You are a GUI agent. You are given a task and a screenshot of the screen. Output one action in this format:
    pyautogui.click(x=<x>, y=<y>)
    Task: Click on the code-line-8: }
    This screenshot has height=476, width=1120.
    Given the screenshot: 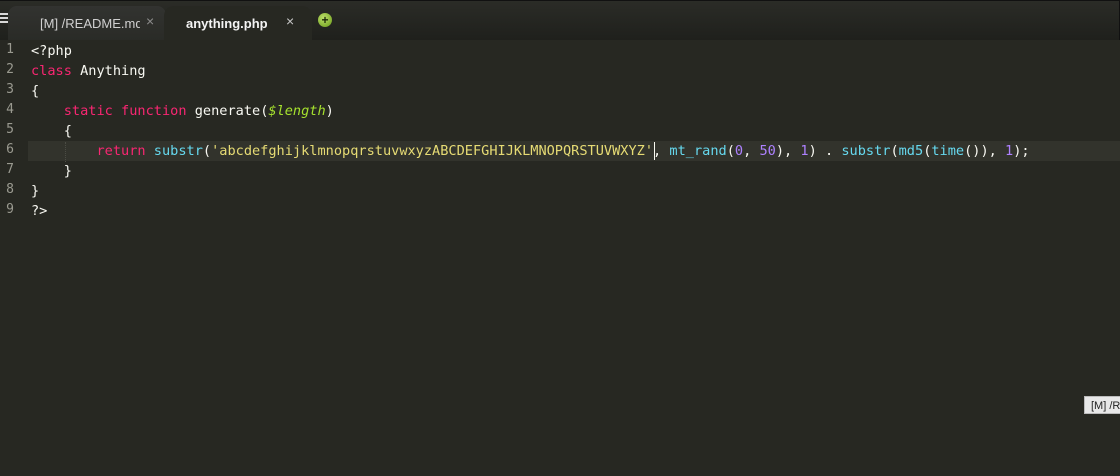 What is the action you would take?
    pyautogui.click(x=35, y=191)
    